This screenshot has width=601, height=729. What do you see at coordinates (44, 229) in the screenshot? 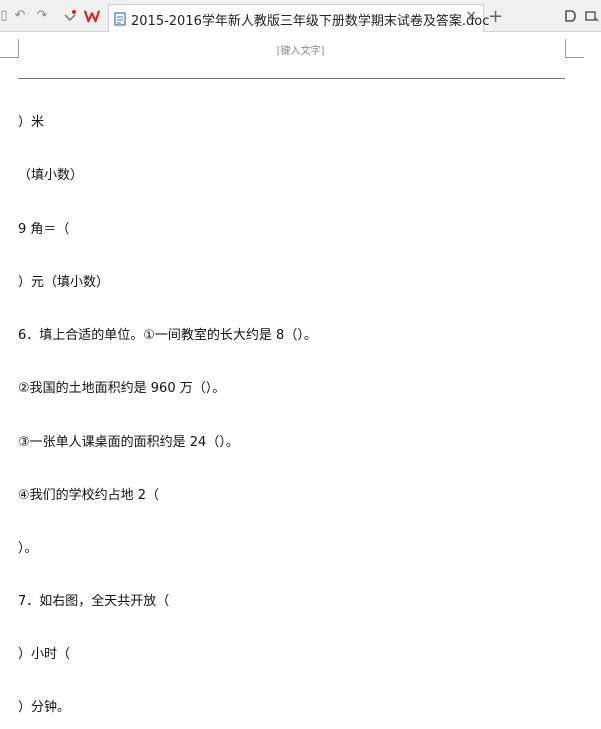
I see `document-line: 9 角＝（` at bounding box center [44, 229].